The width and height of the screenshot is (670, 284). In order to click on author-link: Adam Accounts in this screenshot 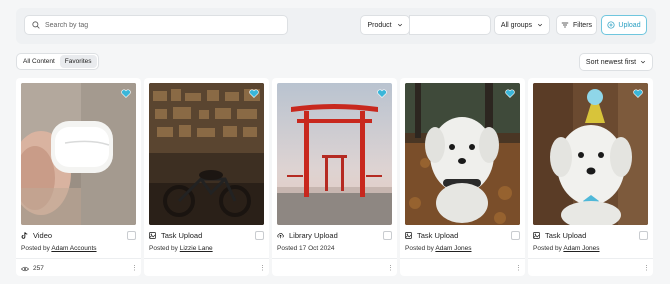, I will do `click(73, 248)`.